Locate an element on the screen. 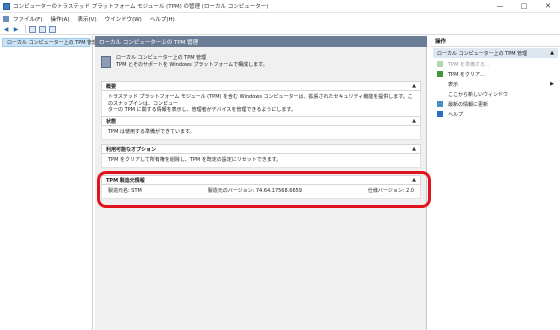 This screenshot has width=560, height=330. overview-title: 概要 is located at coordinates (111, 86).